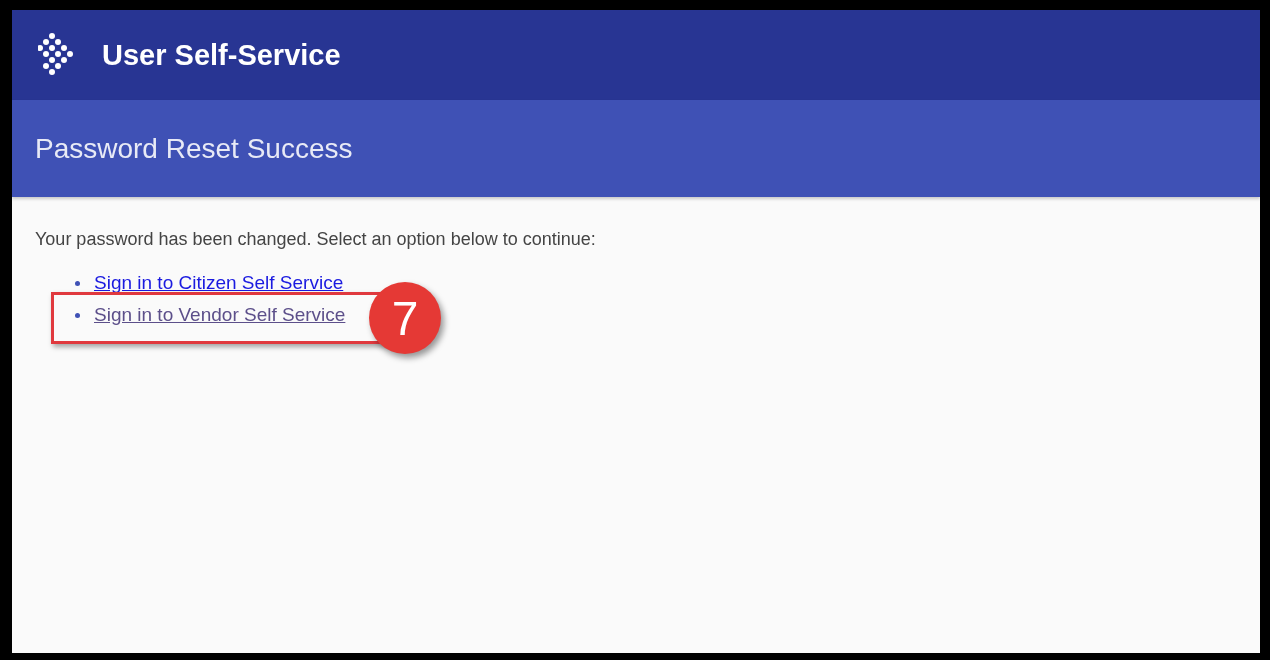 This screenshot has width=1270, height=660. Describe the element at coordinates (405, 318) in the screenshot. I see `step-number: 7` at that location.